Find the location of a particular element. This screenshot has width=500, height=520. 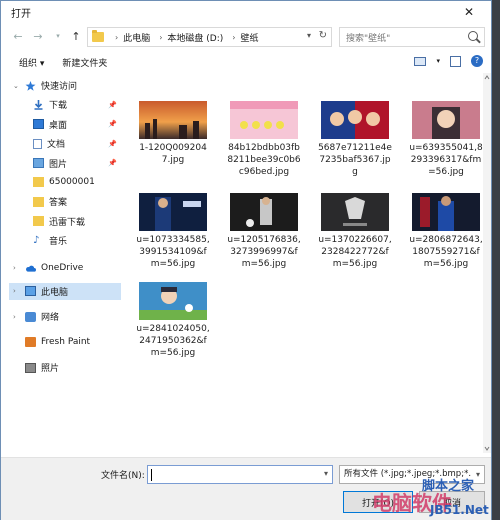

open-button-label: 打开(O) is located at coordinates (378, 503).